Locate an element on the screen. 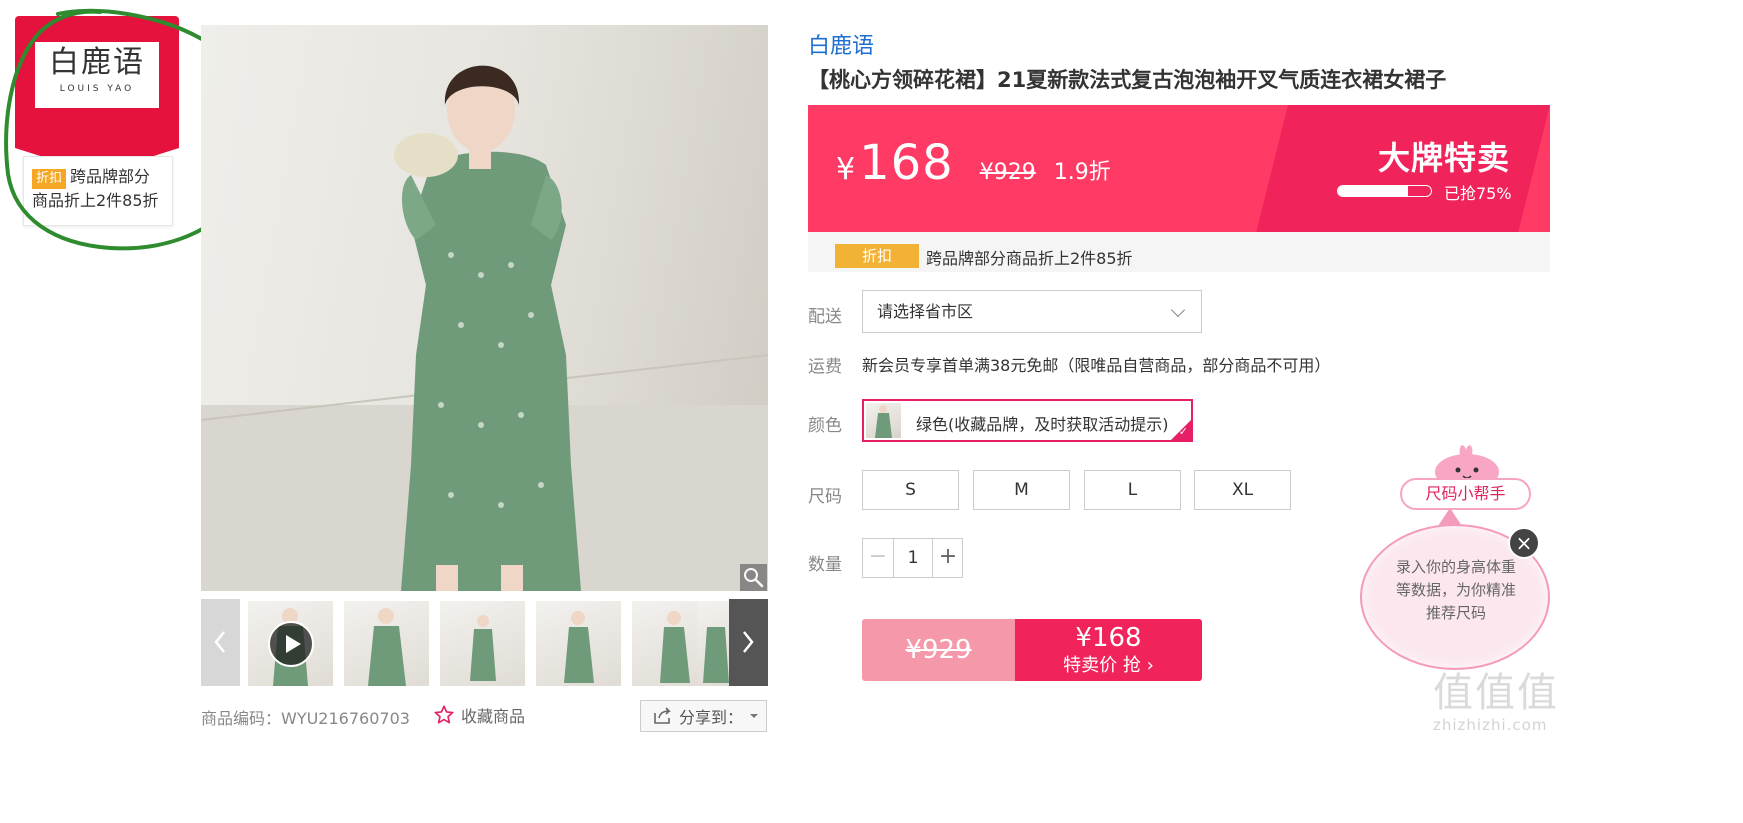 This screenshot has height=823, width=1743. brand-card: 白鹿语 LOUIS YAO 折扣 跨品牌部分商品折上2件85折 is located at coordinates (97, 123).